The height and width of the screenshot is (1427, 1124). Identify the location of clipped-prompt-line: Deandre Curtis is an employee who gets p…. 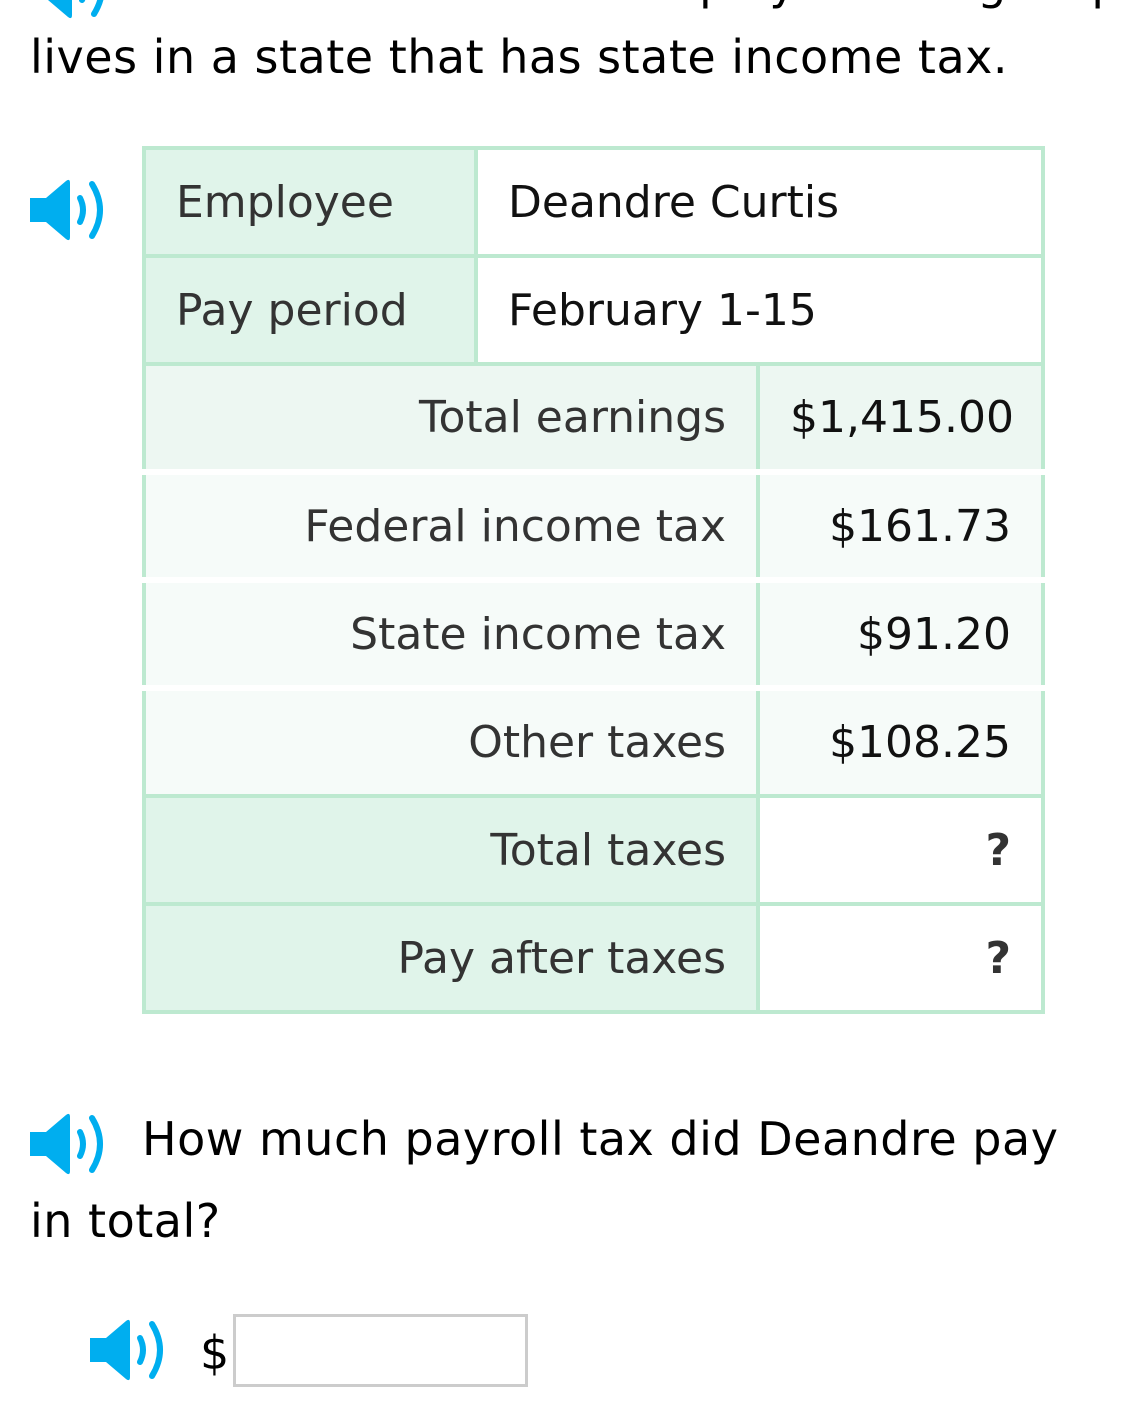
(633, 5).